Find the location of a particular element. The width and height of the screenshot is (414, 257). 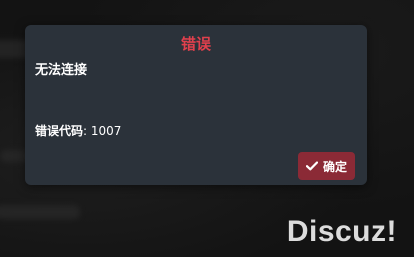

error-code-label: 错误代码 is located at coordinates (59, 131).